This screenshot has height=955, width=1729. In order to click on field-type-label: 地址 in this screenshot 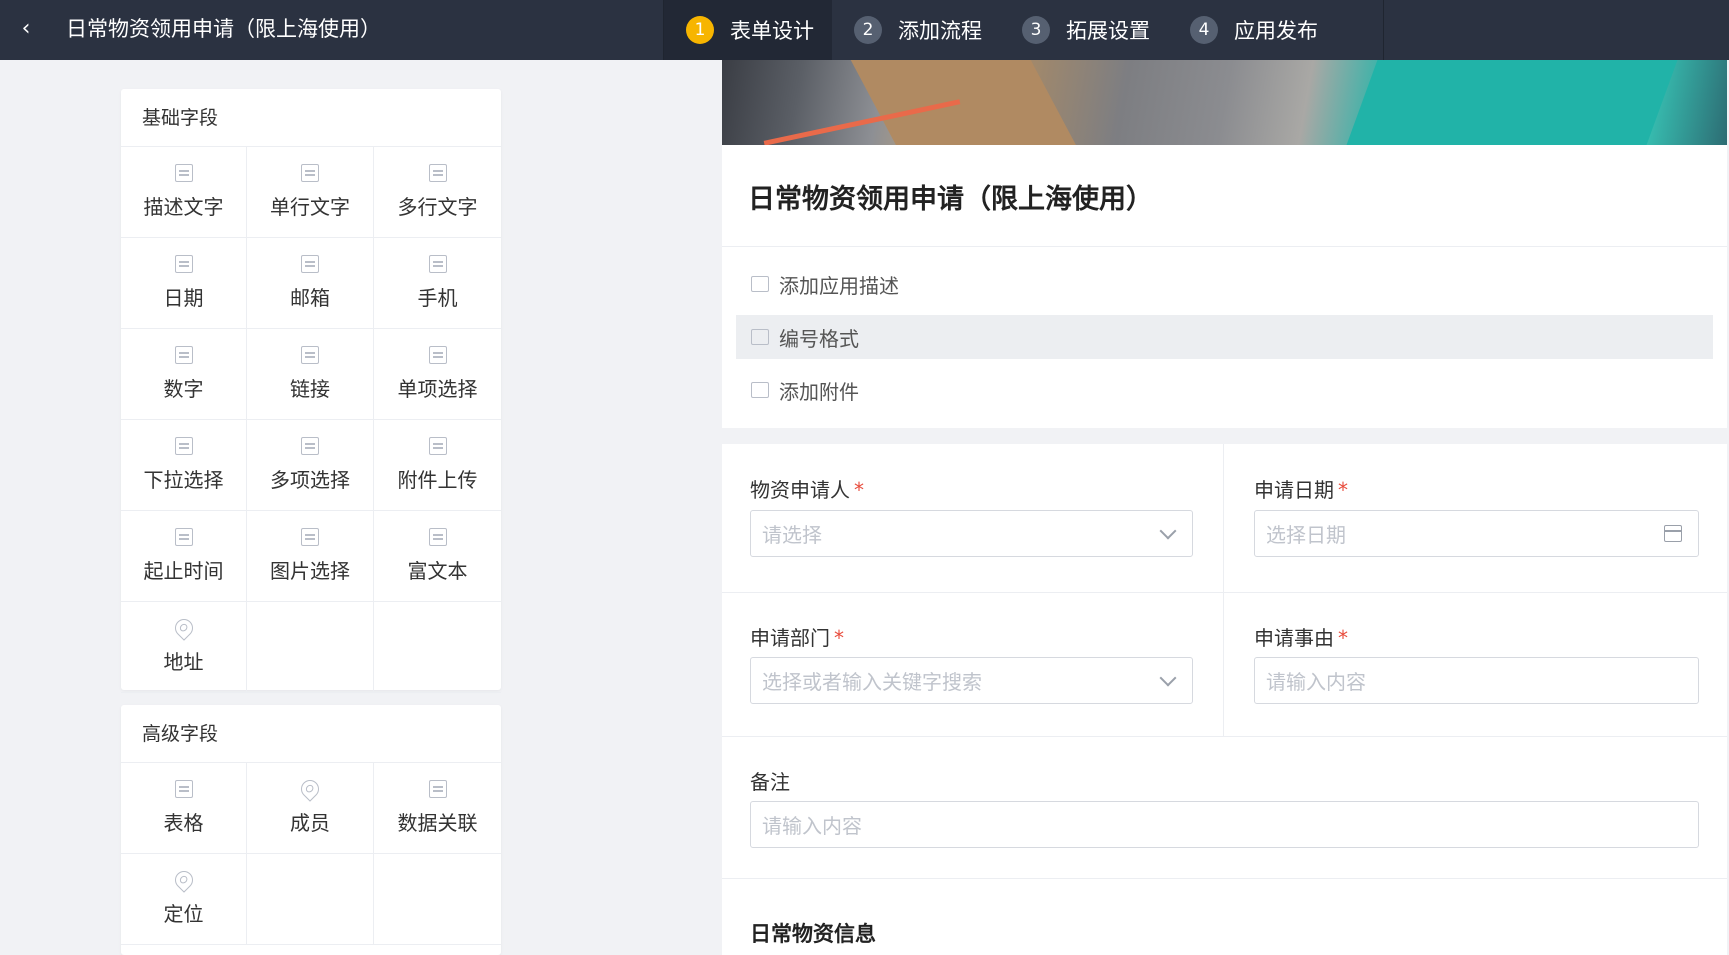, I will do `click(183, 662)`.